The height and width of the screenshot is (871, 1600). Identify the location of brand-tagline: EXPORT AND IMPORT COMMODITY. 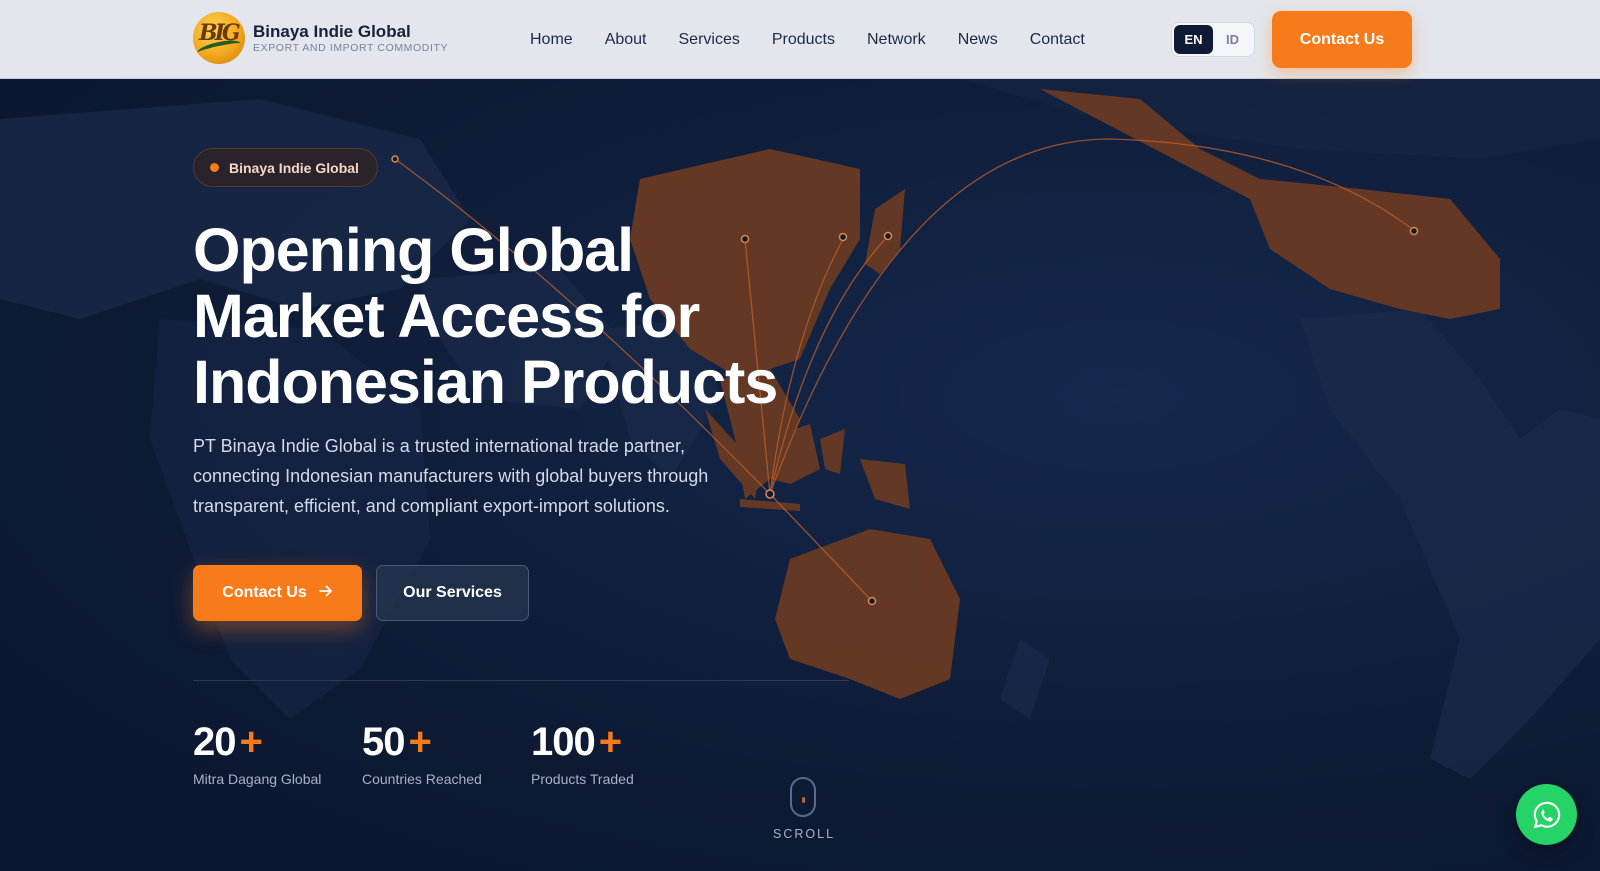
(351, 47).